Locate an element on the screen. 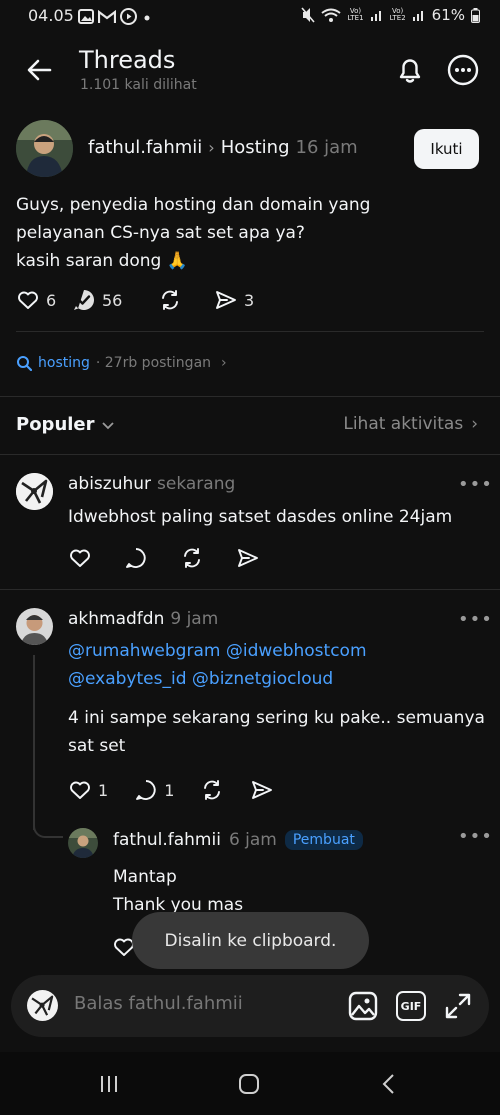 The width and height of the screenshot is (500, 1115). thread-line is located at coordinates (34, 742).